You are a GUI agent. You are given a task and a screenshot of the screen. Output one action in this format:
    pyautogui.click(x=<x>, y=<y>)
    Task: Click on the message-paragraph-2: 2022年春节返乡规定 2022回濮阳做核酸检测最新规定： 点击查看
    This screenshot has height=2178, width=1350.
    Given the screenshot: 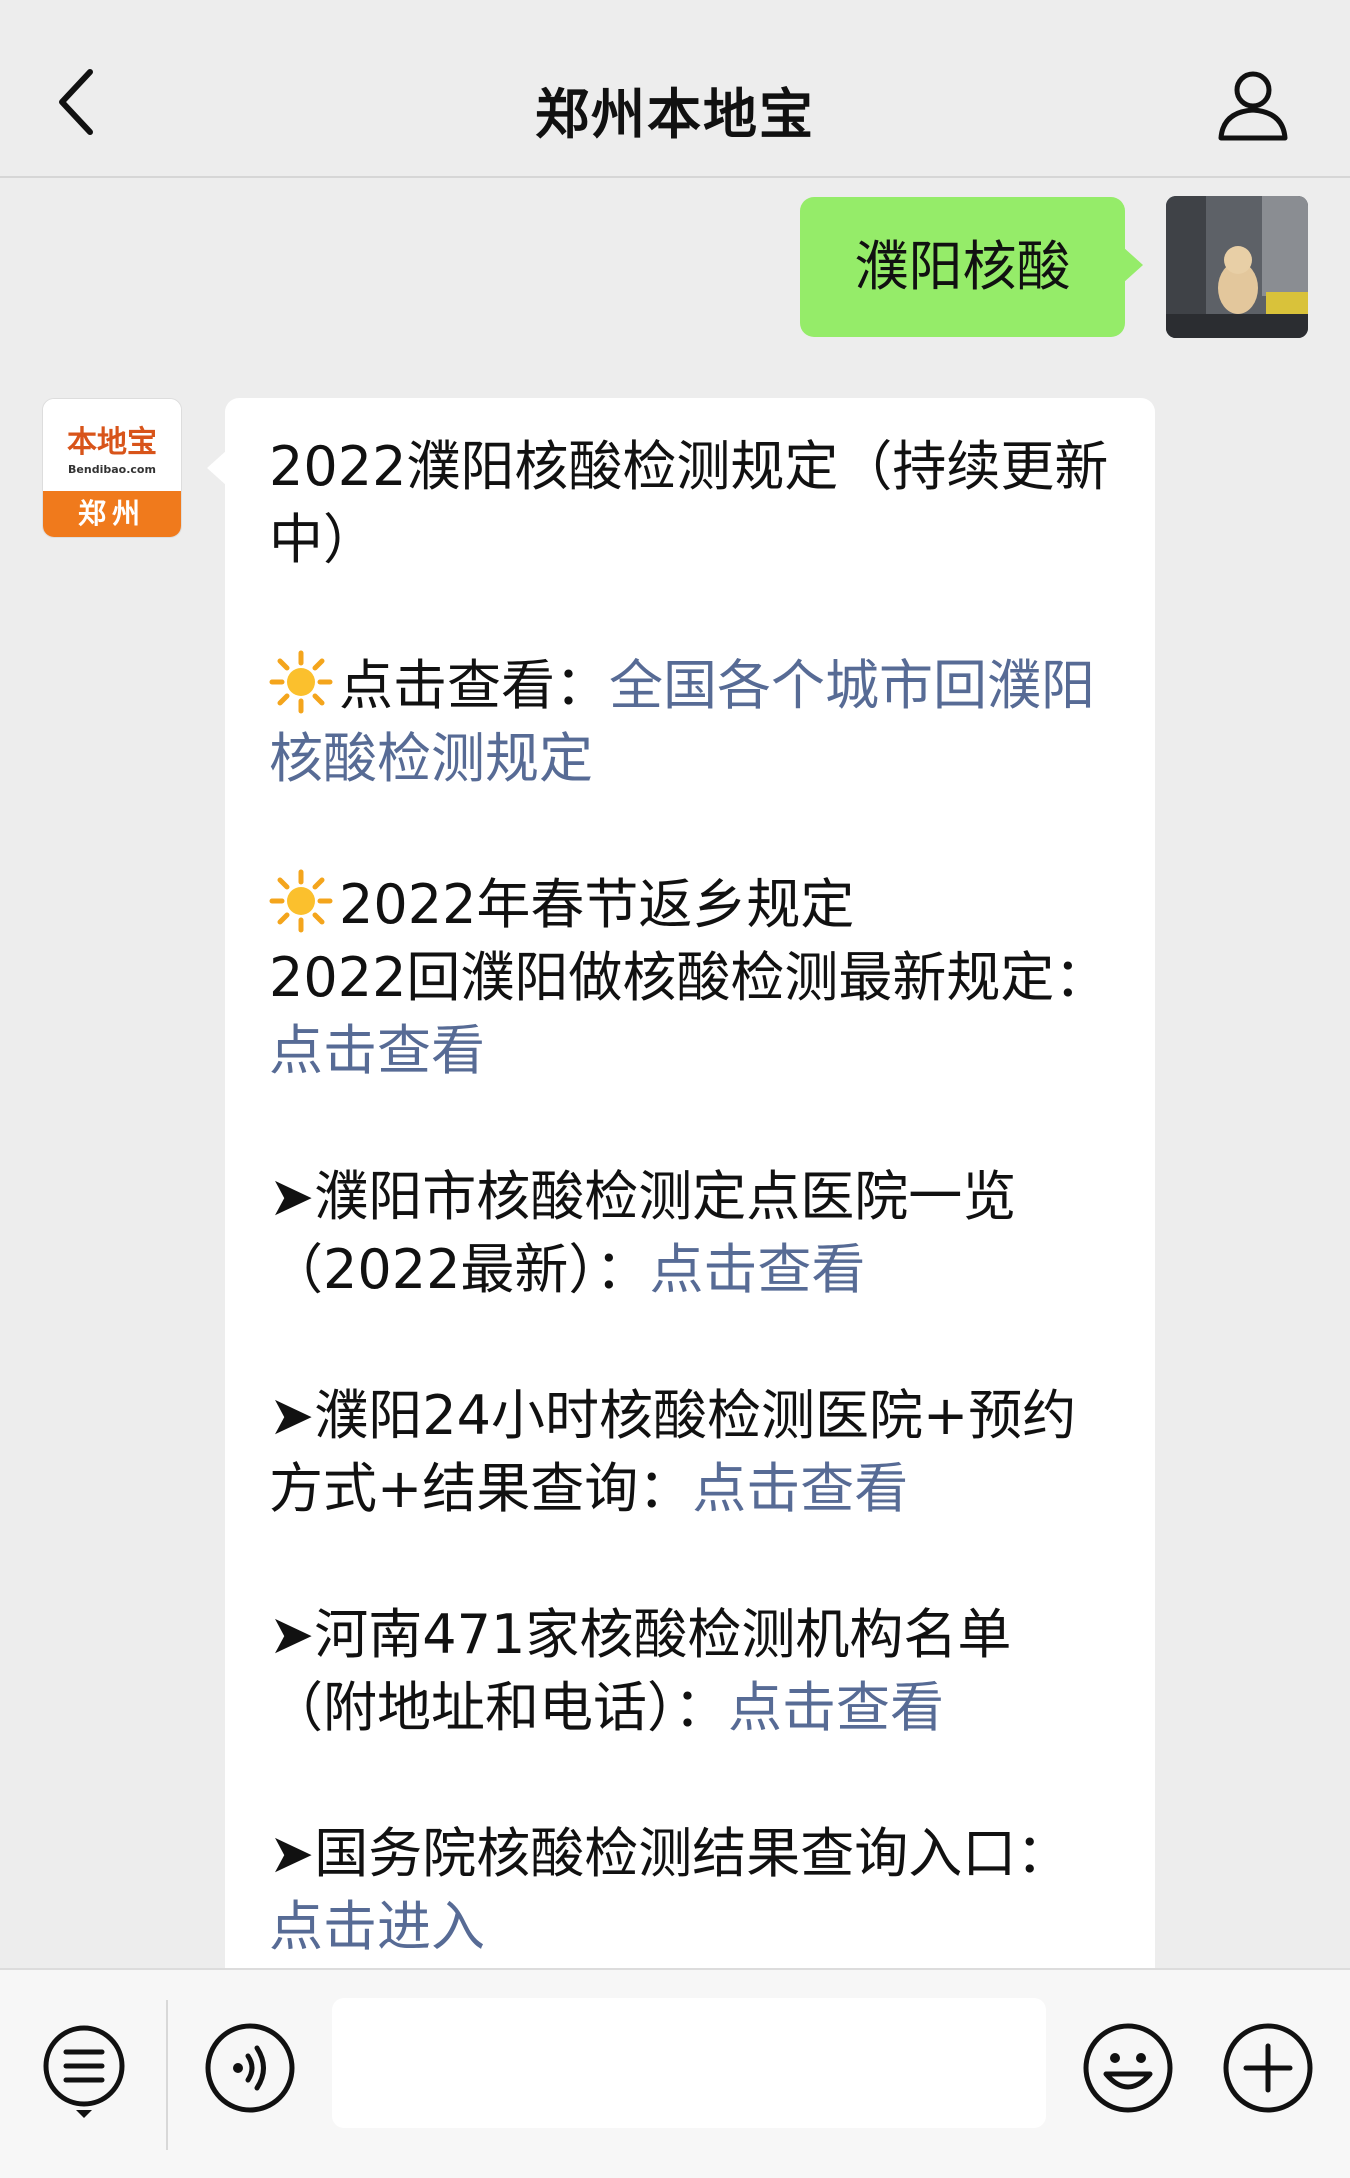 What is the action you would take?
    pyautogui.click(x=694, y=977)
    